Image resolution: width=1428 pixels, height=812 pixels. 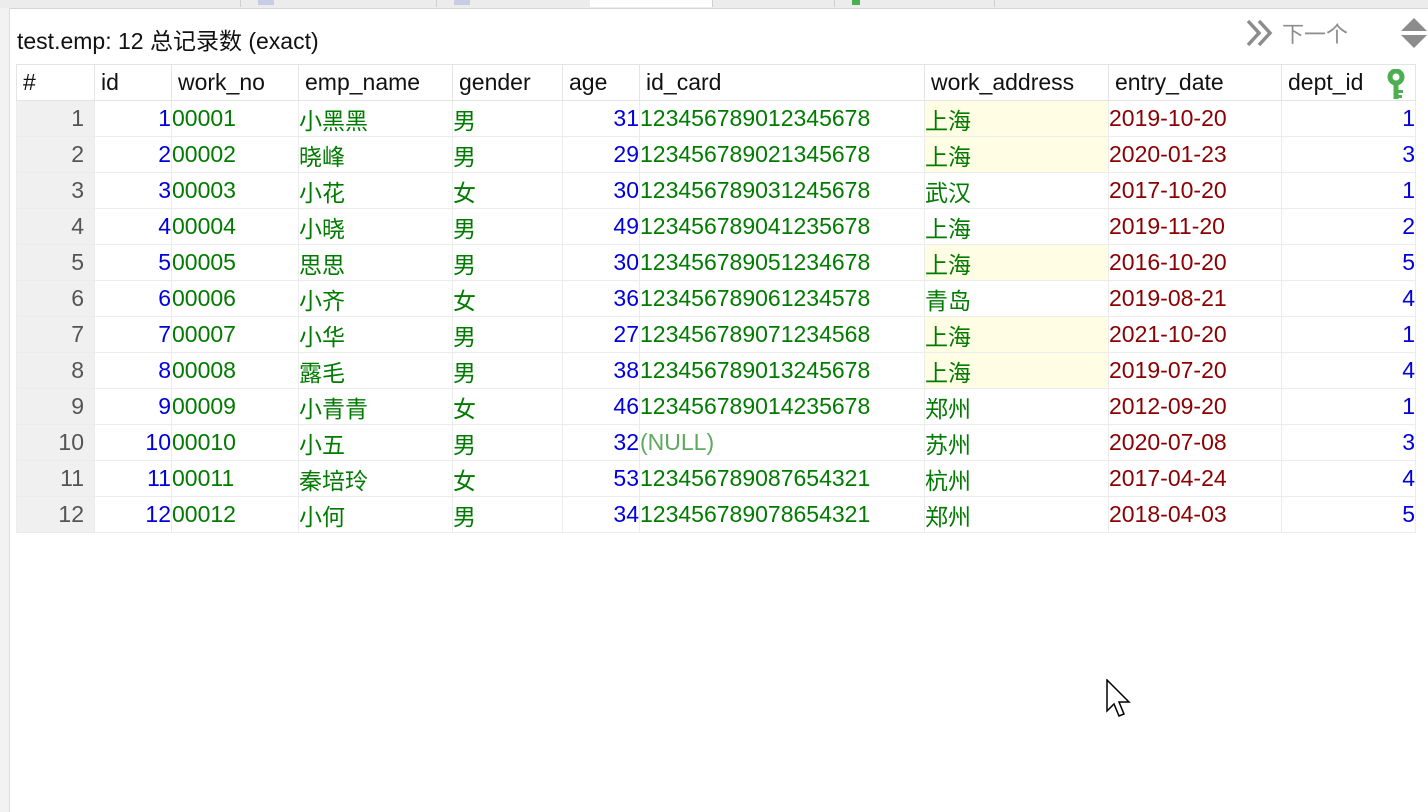 What do you see at coordinates (235, 262) in the screenshot?
I see `cell-work-no: 00005` at bounding box center [235, 262].